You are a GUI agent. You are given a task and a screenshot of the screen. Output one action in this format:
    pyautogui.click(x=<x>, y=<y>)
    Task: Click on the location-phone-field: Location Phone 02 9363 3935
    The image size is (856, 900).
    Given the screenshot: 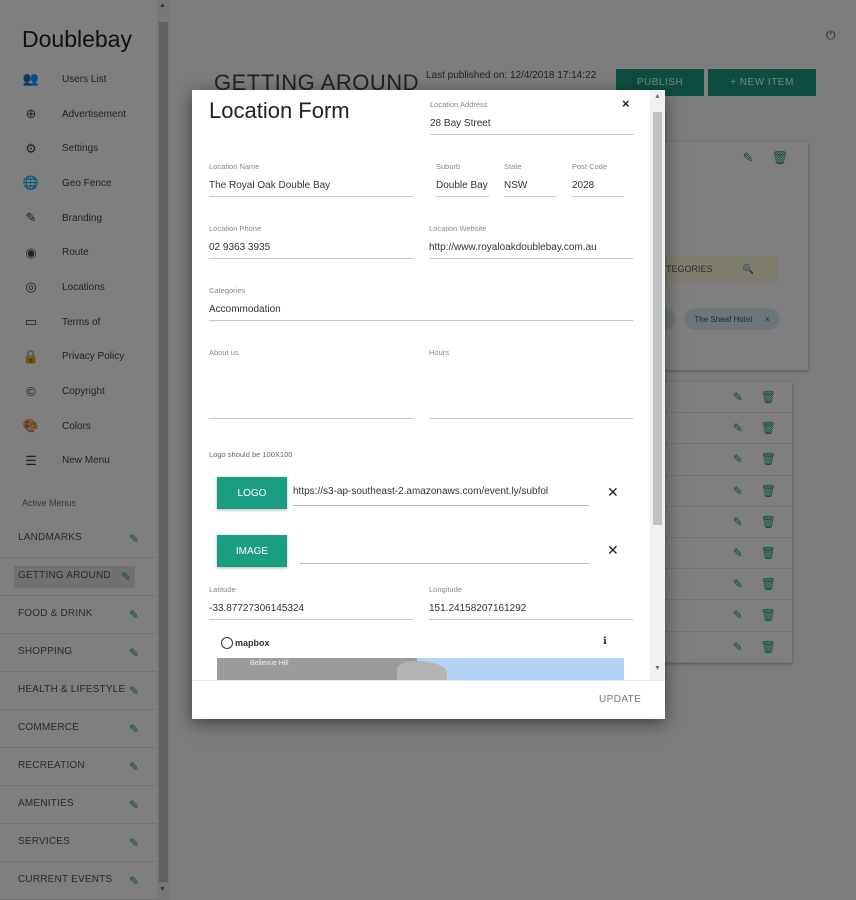 What is the action you would take?
    pyautogui.click(x=311, y=241)
    